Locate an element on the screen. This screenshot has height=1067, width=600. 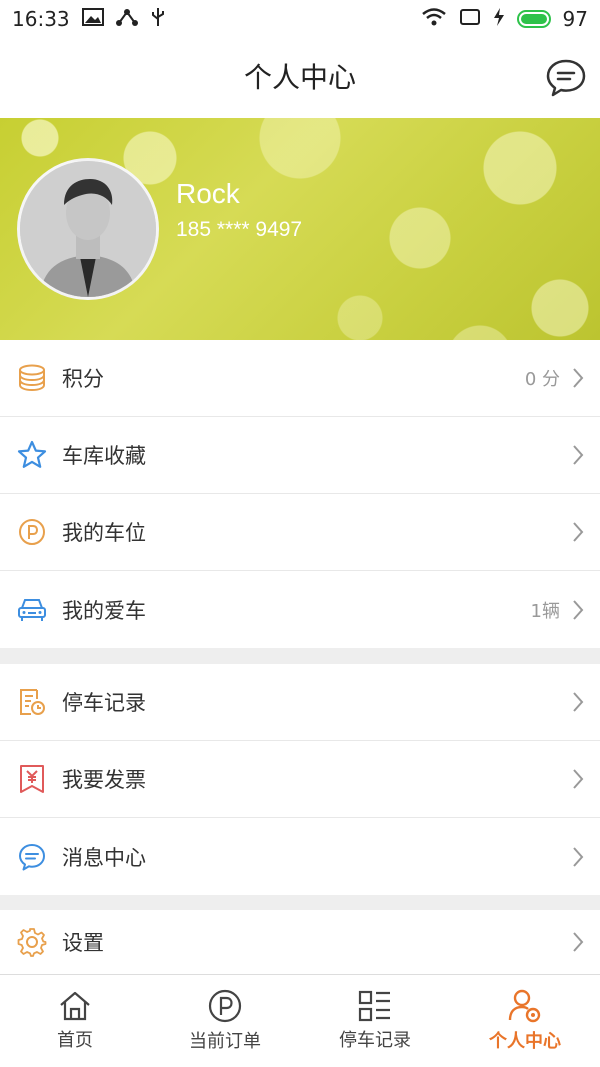
usb-icon is located at coordinates (158, 19).